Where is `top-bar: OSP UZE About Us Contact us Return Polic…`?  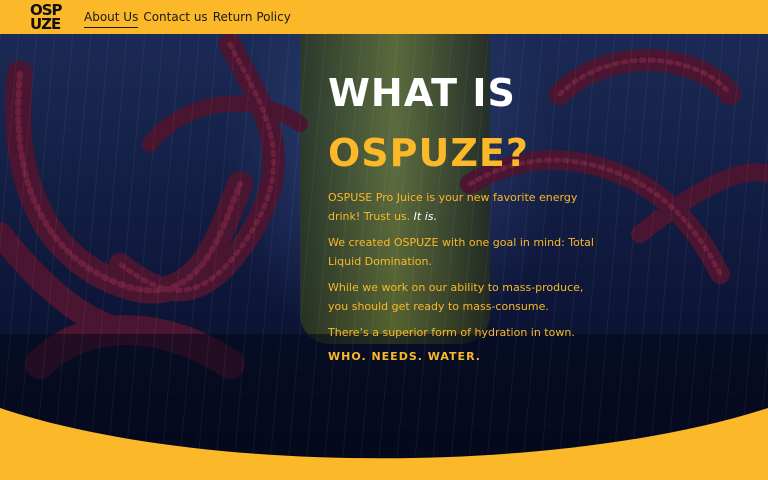
top-bar: OSP UZE About Us Contact us Return Polic… is located at coordinates (384, 17).